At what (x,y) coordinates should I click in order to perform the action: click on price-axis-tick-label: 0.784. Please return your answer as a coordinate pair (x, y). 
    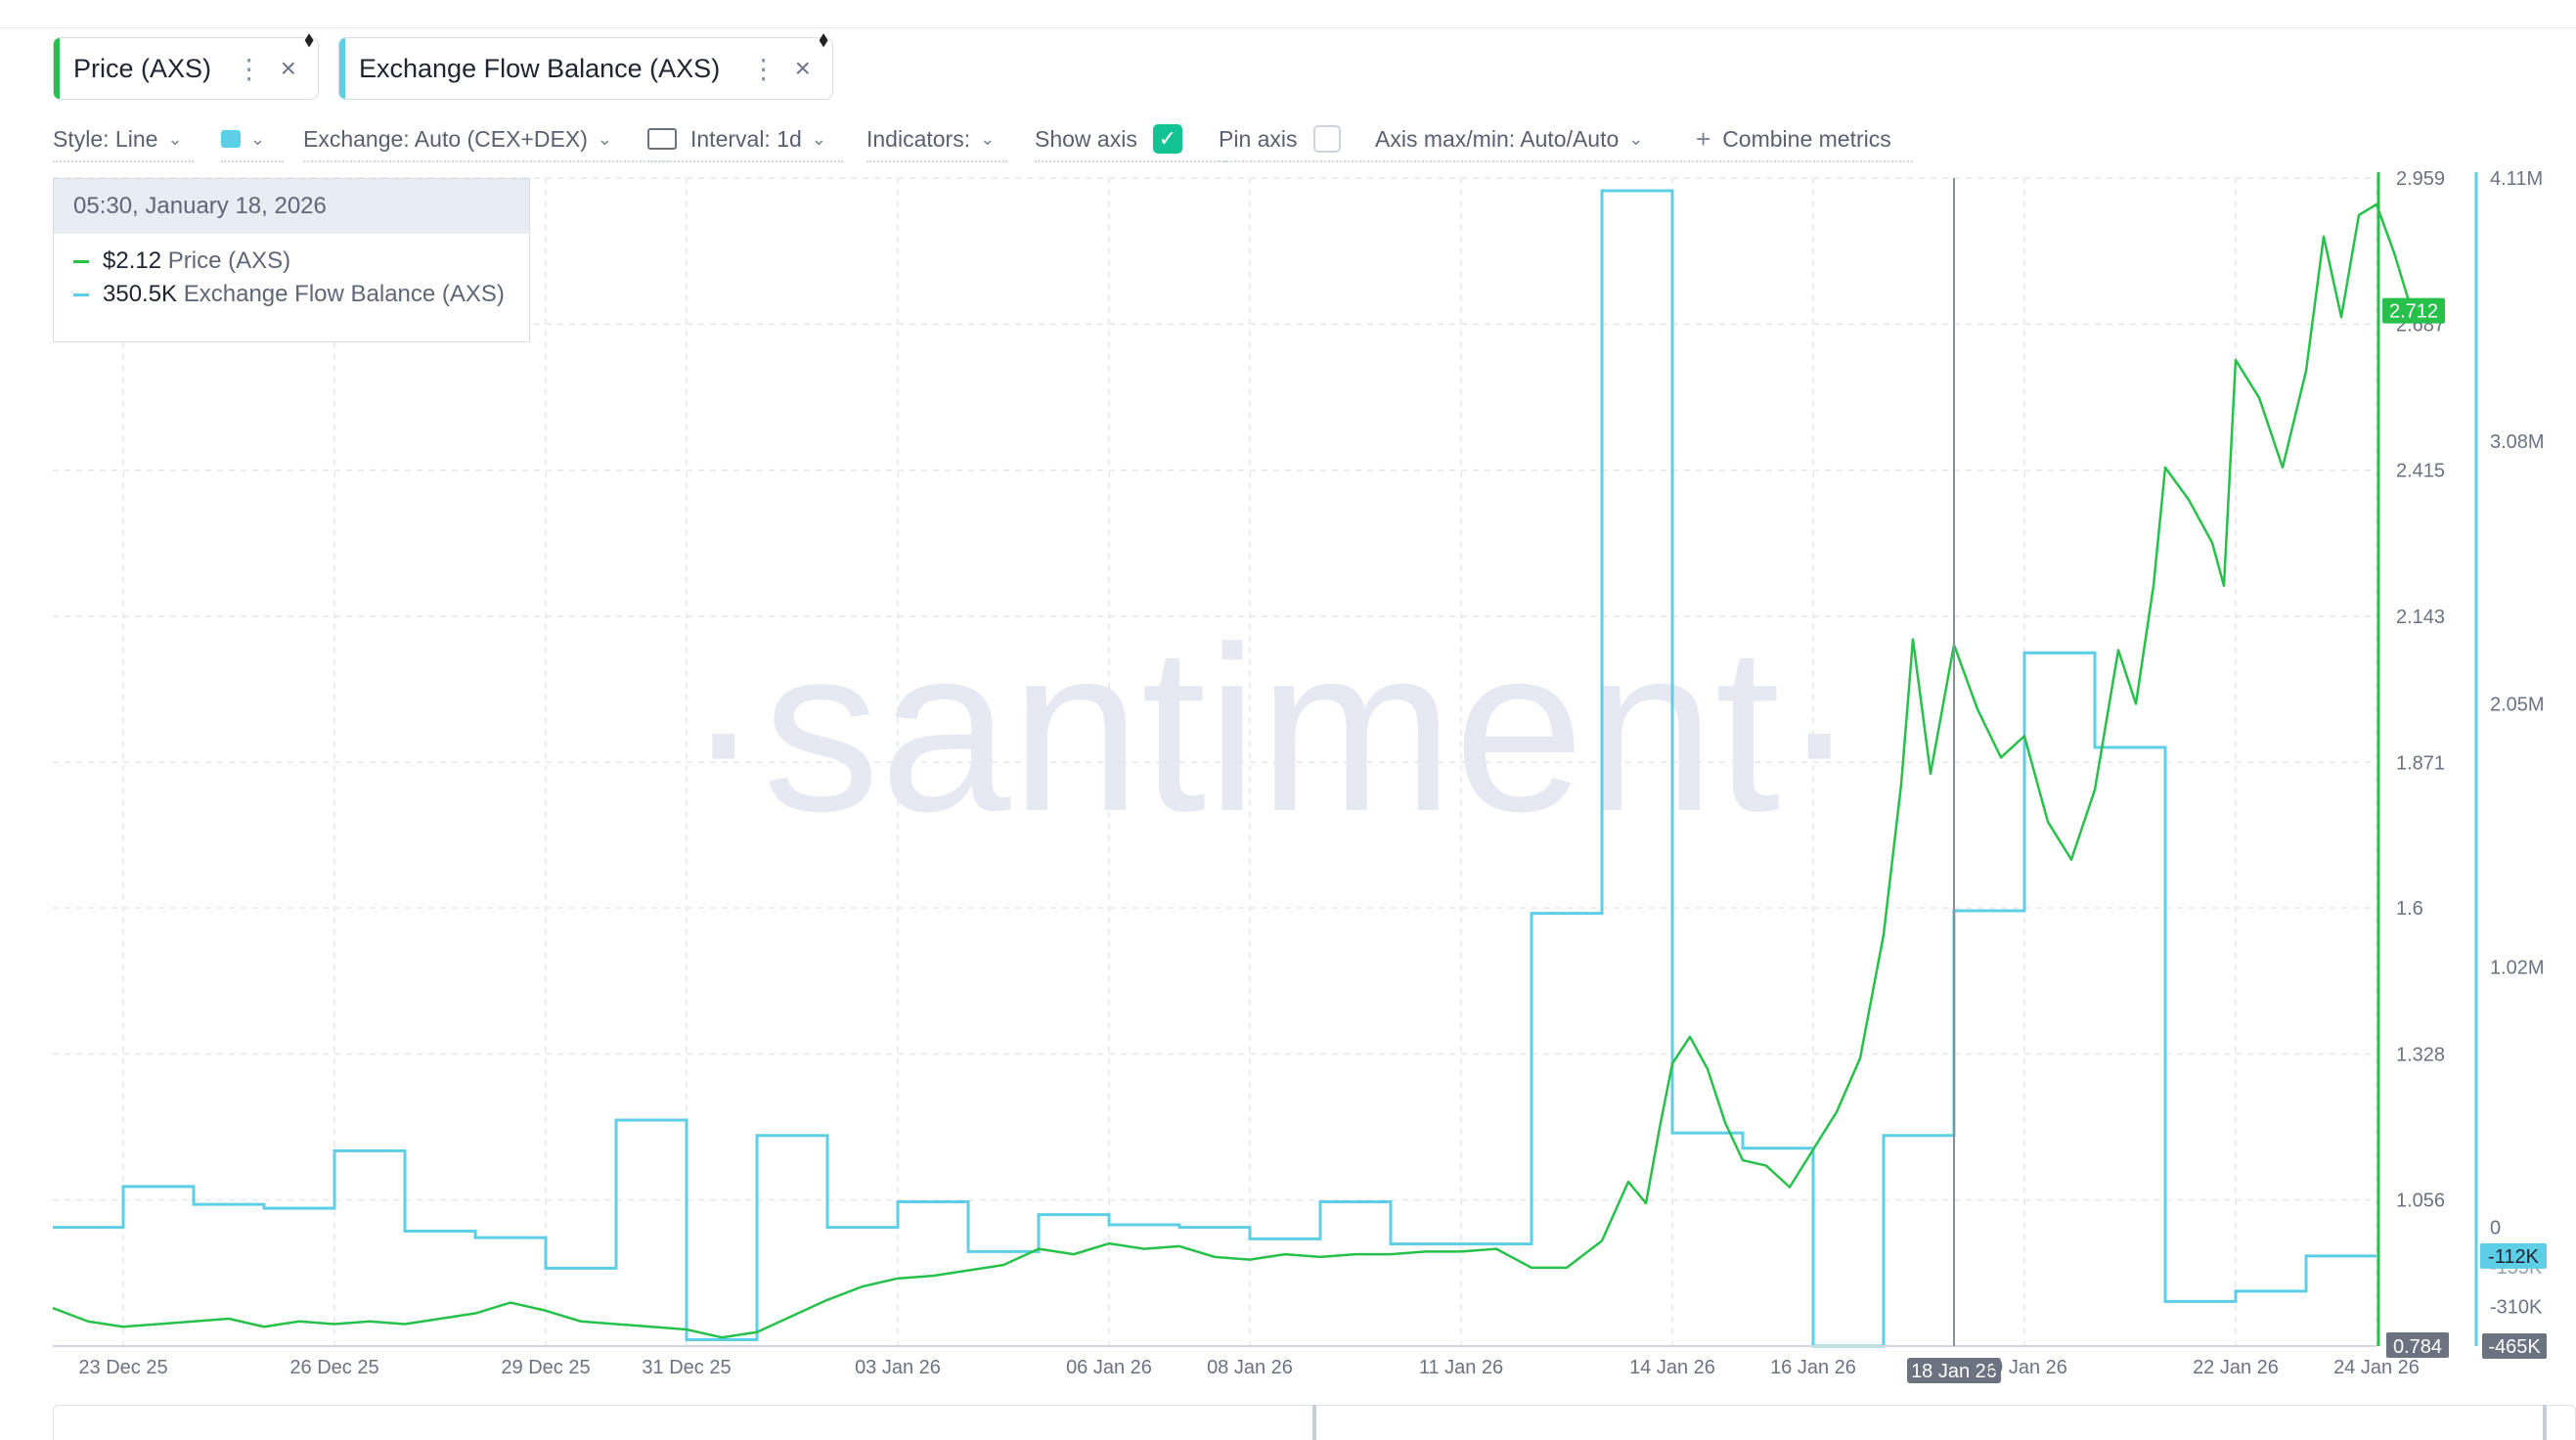
    Looking at the image, I should click on (2417, 1347).